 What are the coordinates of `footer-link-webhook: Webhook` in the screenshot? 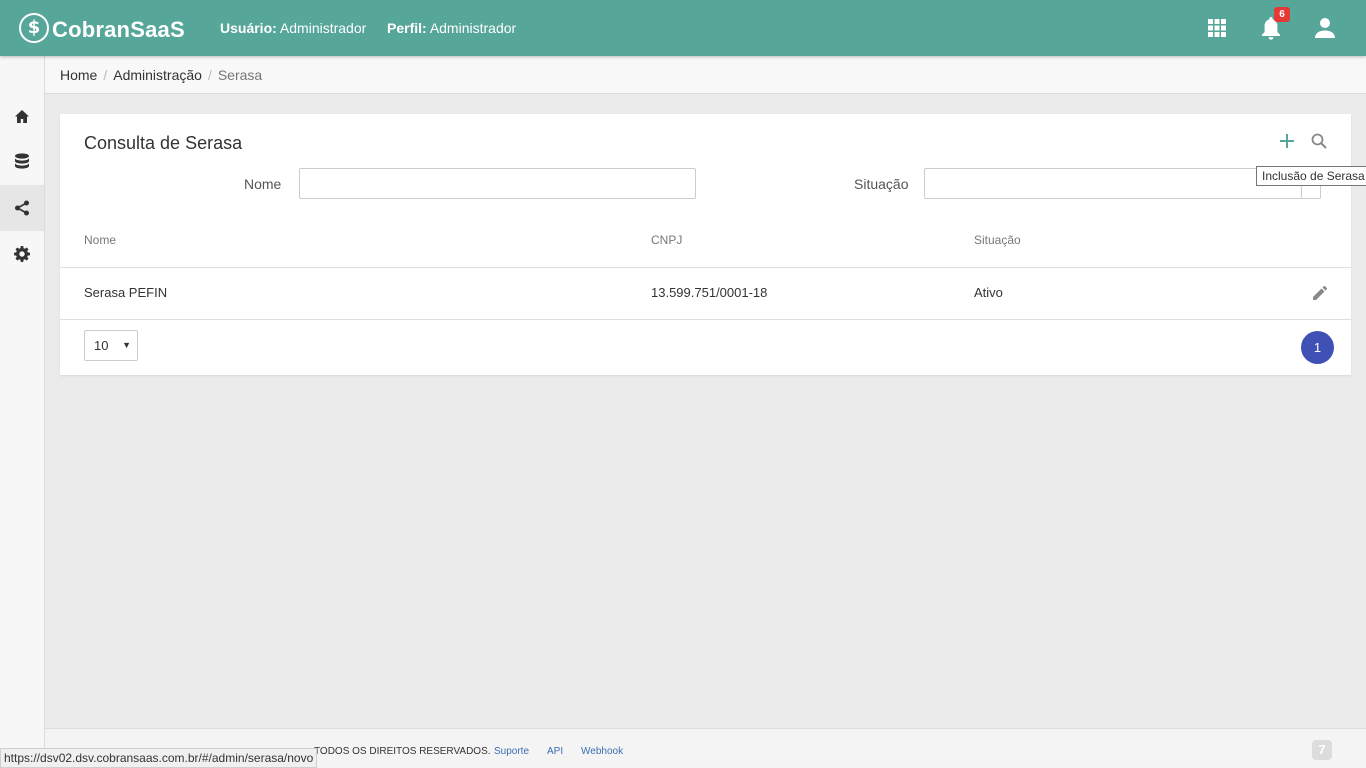 It's located at (602, 751).